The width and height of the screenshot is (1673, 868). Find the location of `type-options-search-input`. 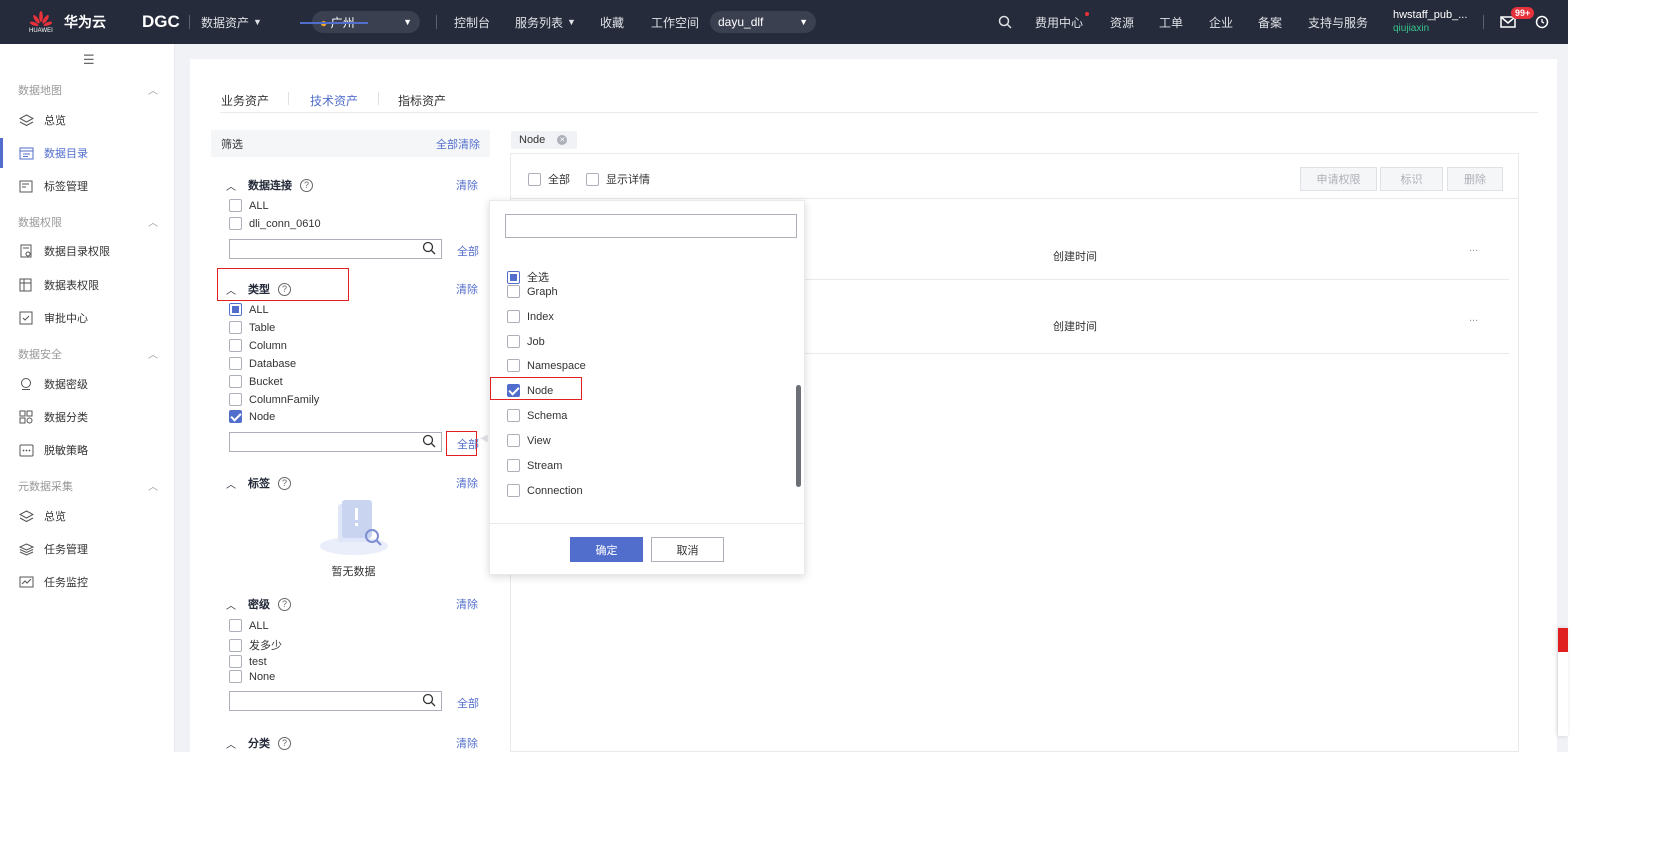

type-options-search-input is located at coordinates (651, 226).